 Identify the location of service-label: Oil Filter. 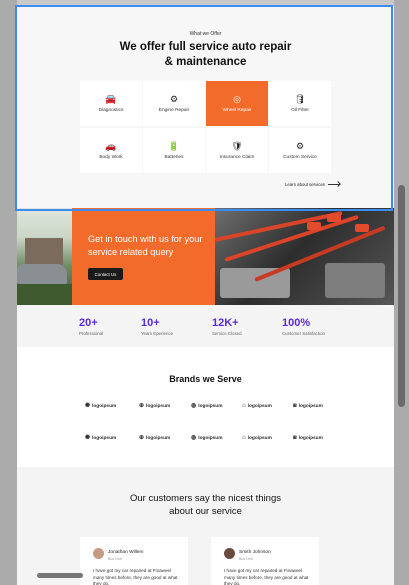
(300, 110).